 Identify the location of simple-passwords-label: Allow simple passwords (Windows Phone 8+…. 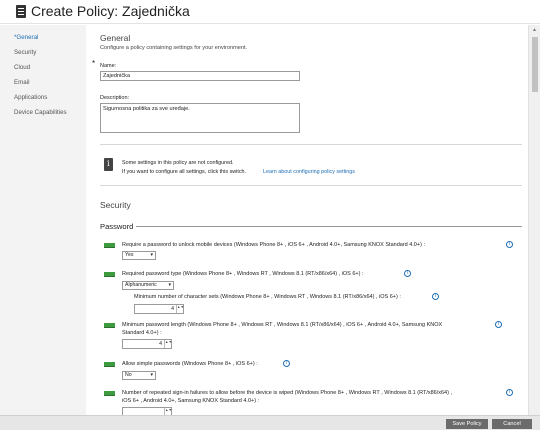
(190, 364).